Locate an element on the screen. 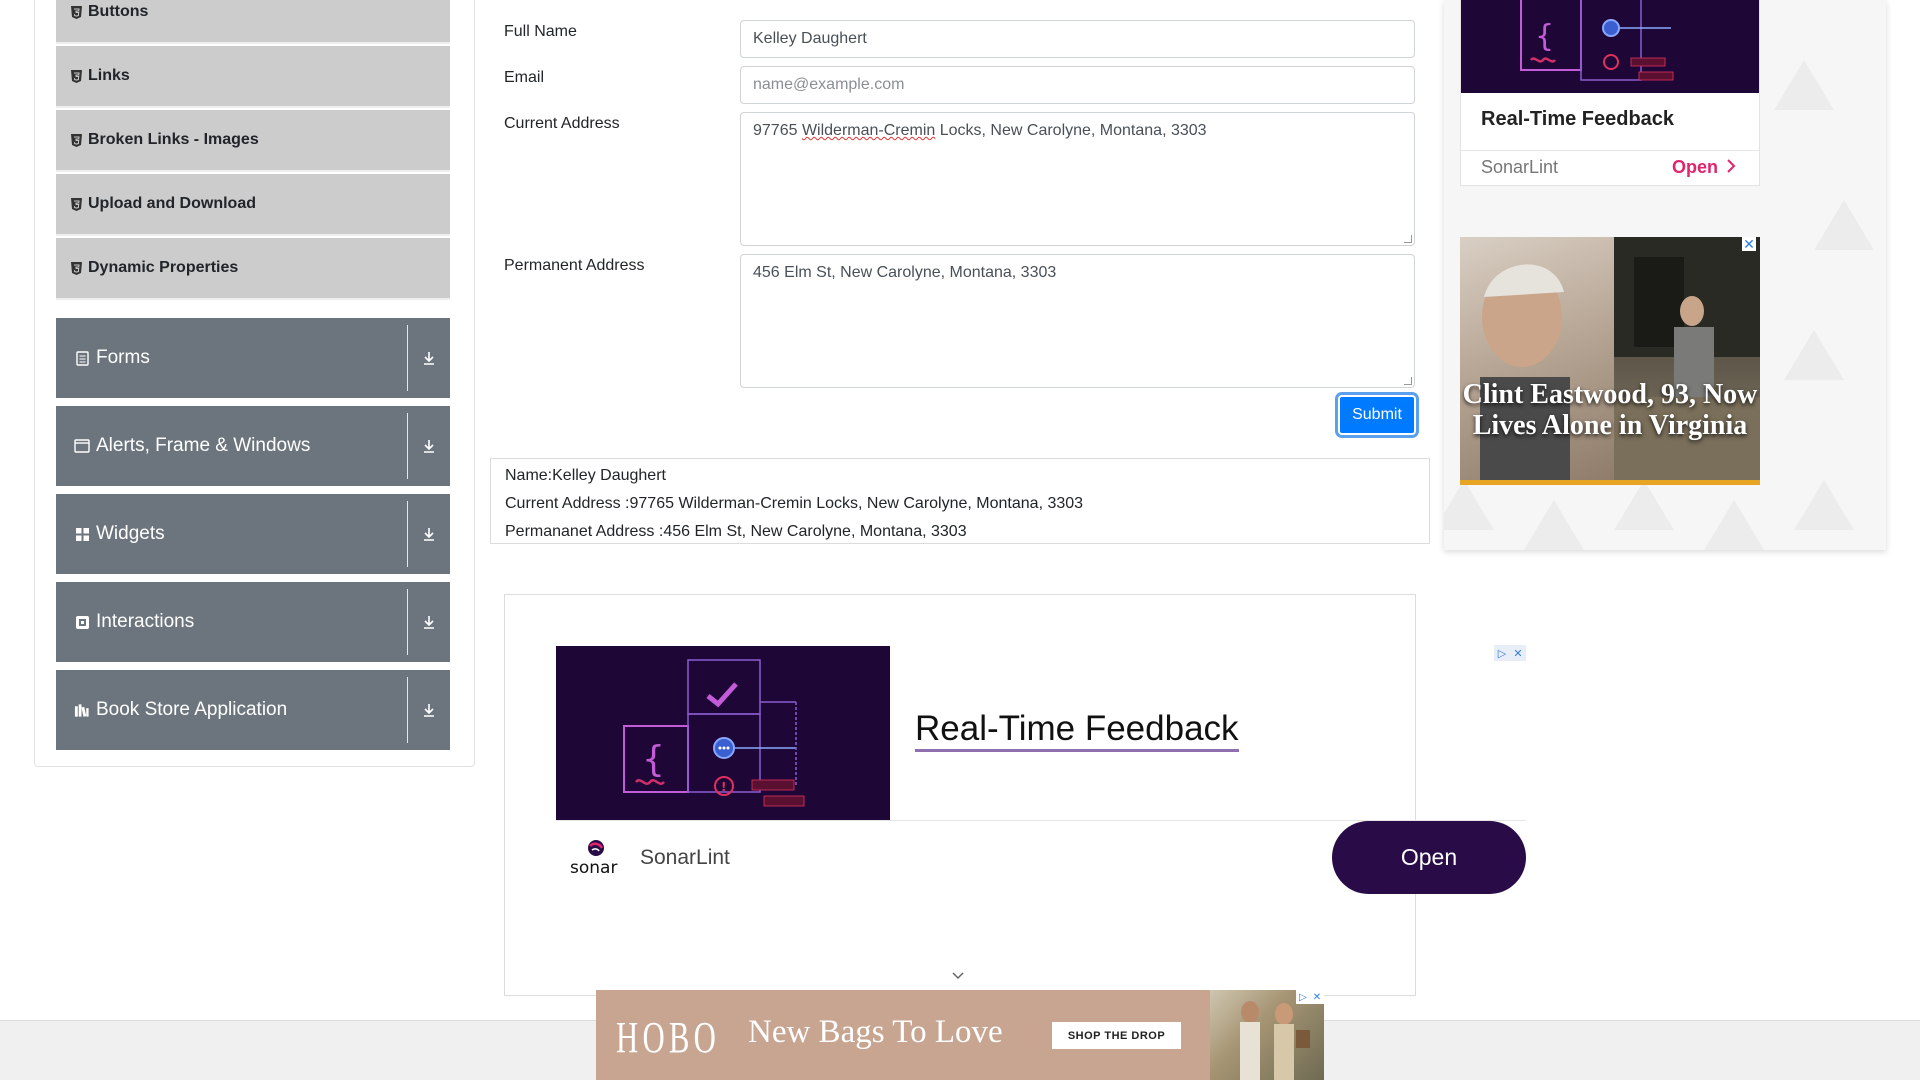 Image resolution: width=1920 pixels, height=1080 pixels. ad-accent-bar is located at coordinates (1610, 482).